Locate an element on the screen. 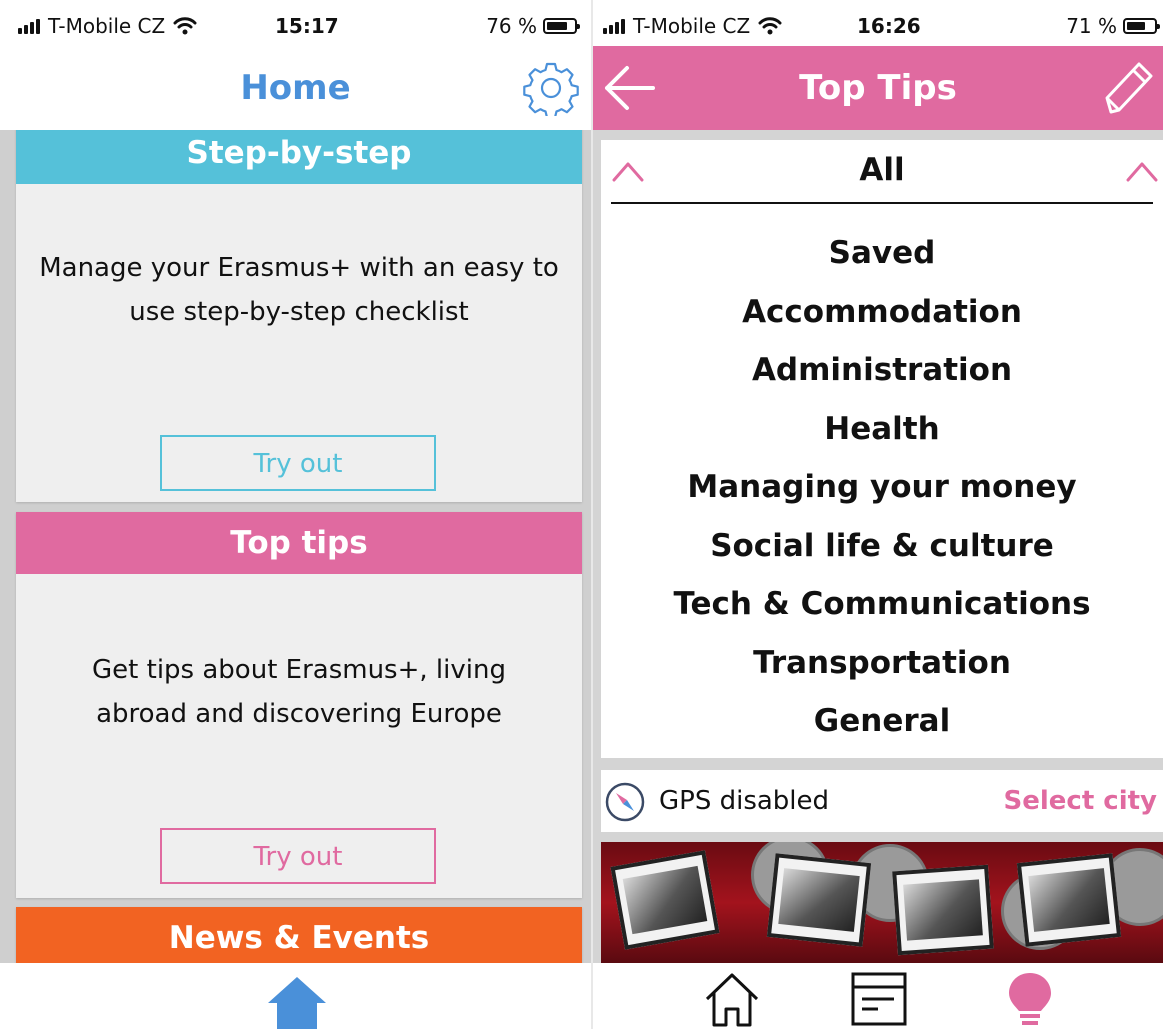  card-title: News & Events is located at coordinates (299, 935).